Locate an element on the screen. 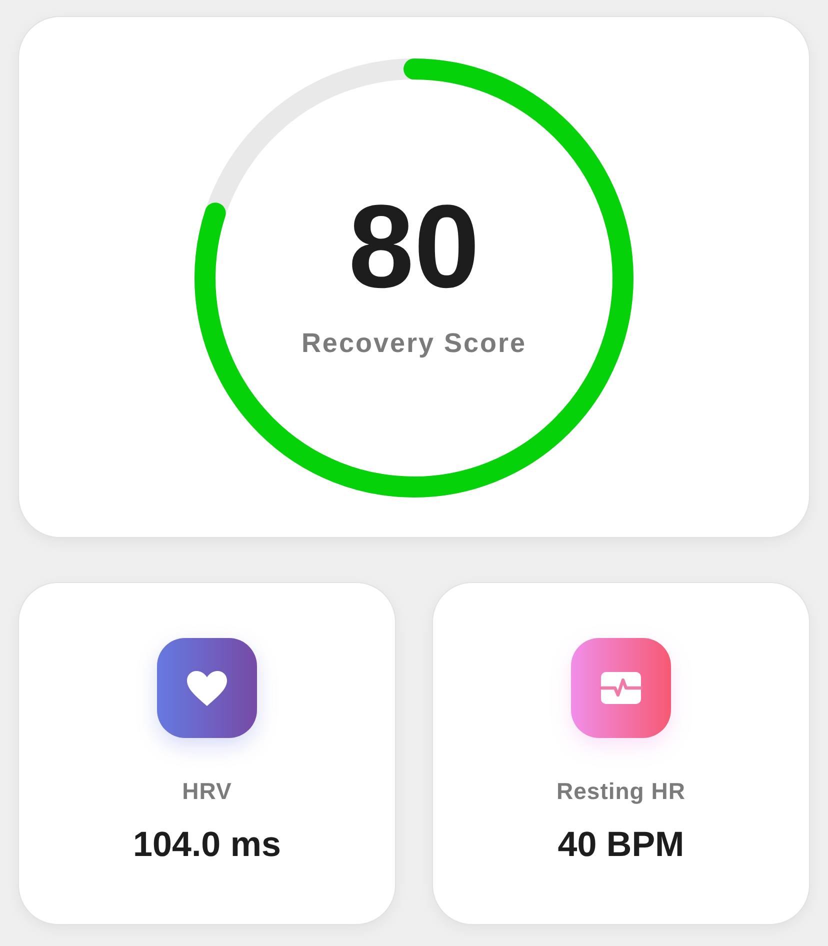 This screenshot has height=946, width=828. metric-label: HRV is located at coordinates (207, 791).